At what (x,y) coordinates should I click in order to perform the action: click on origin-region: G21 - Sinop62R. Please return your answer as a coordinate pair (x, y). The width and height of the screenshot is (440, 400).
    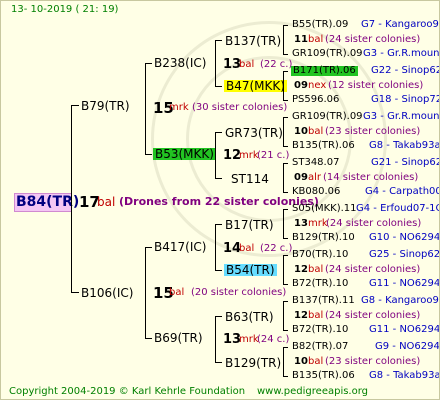
    Looking at the image, I should click on (405, 162).